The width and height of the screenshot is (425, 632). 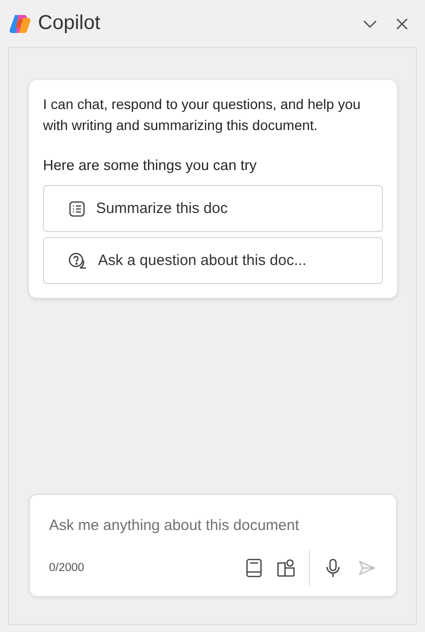 What do you see at coordinates (70, 23) in the screenshot?
I see `window-title: Copilot` at bounding box center [70, 23].